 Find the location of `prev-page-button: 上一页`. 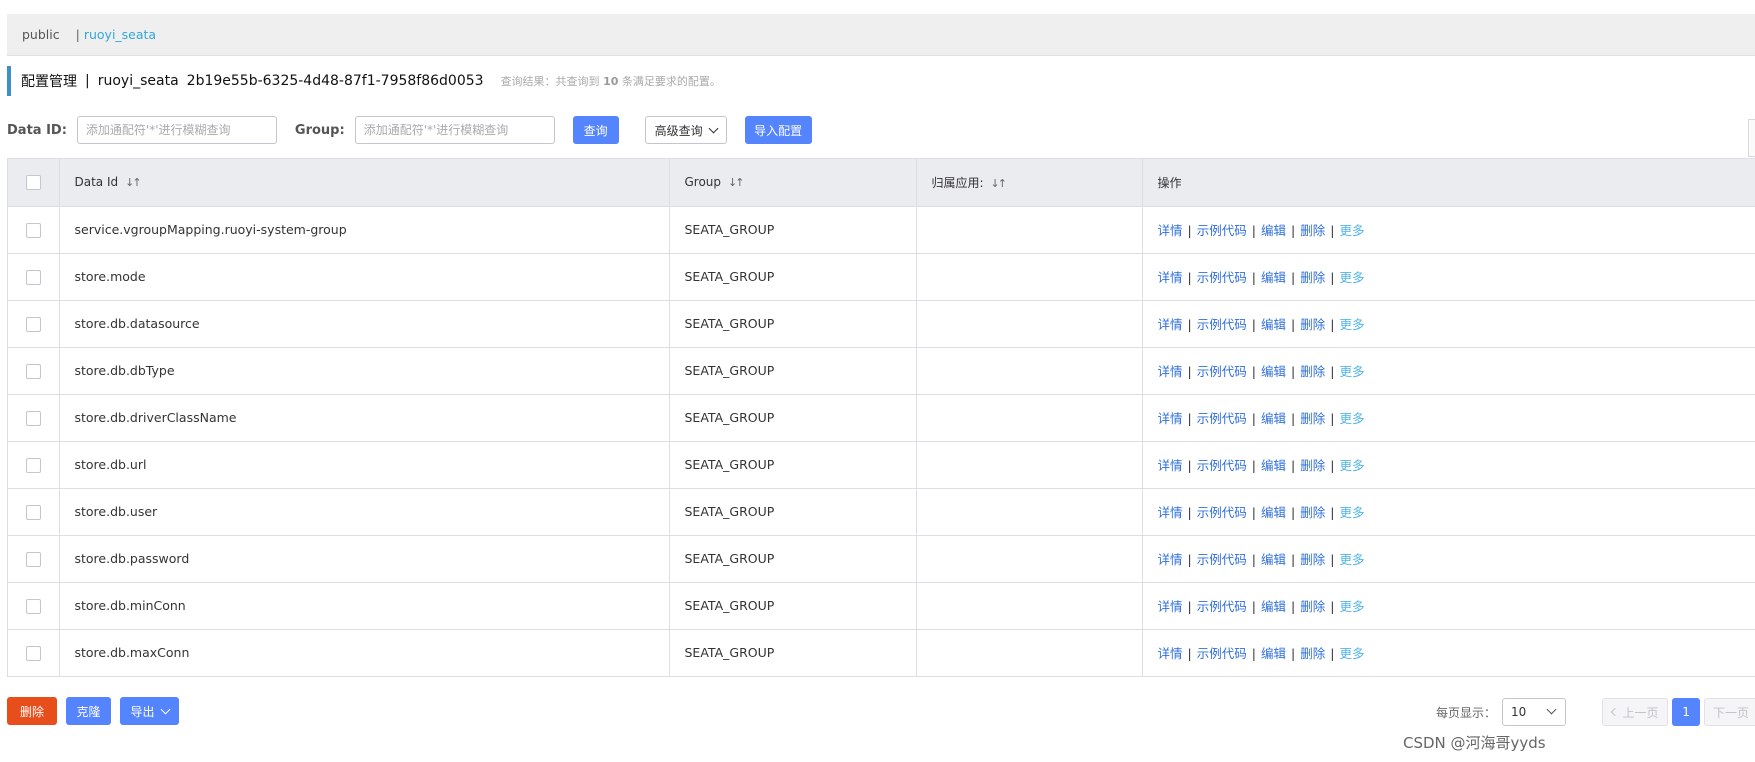

prev-page-button: 上一页 is located at coordinates (1635, 712).